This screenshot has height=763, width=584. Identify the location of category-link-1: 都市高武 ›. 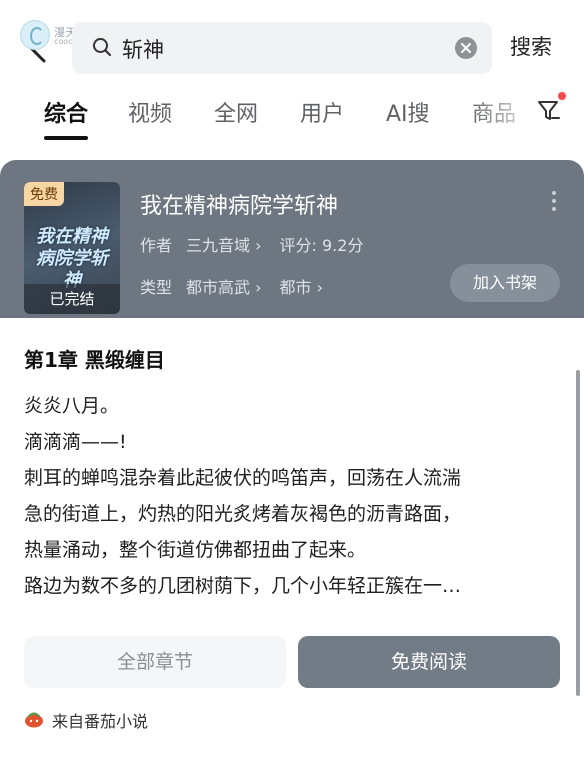
(224, 287).